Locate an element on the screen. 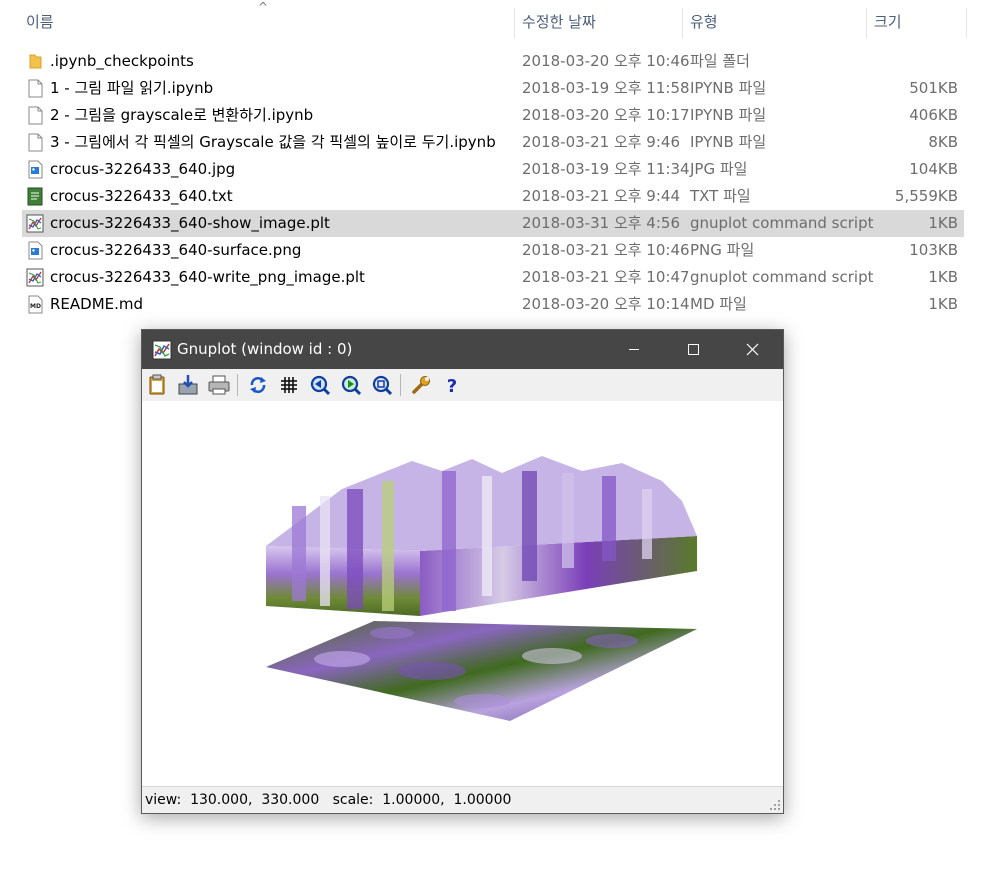  file-size: 103KB is located at coordinates (933, 250).